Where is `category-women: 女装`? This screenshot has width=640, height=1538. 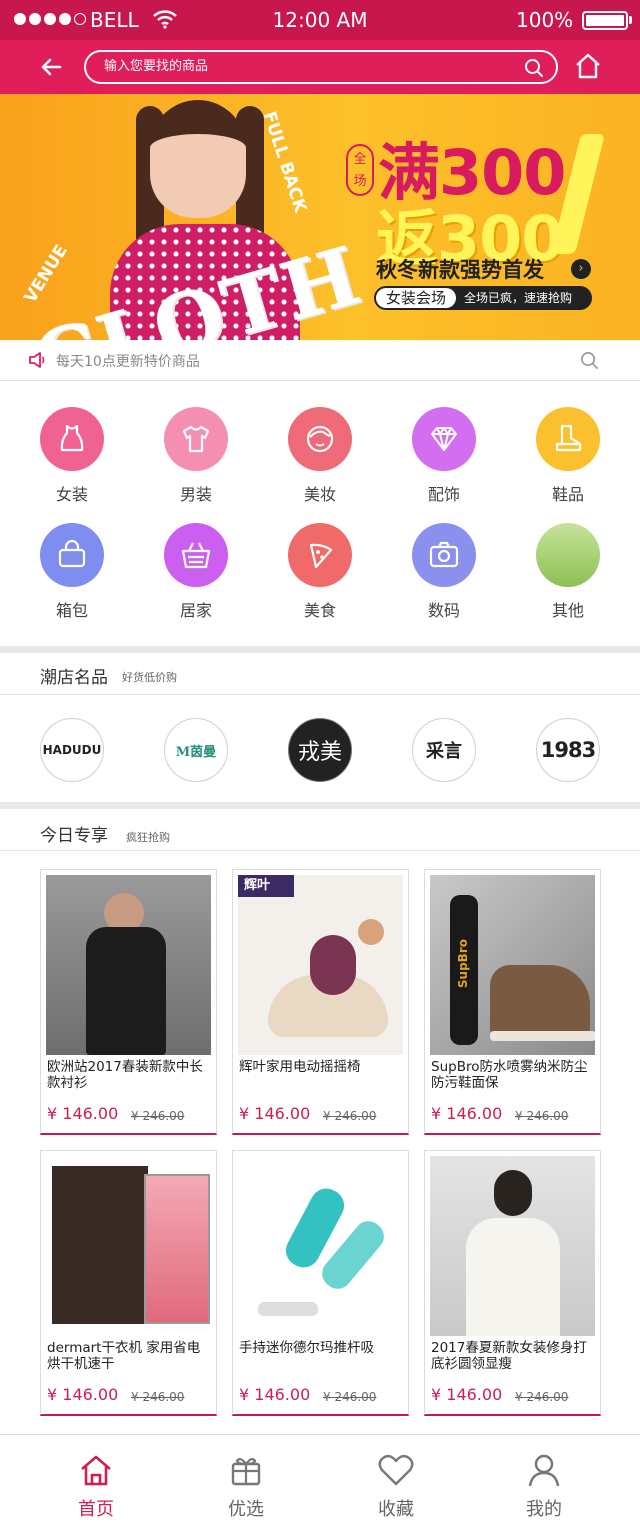 category-women: 女装 is located at coordinates (72, 456).